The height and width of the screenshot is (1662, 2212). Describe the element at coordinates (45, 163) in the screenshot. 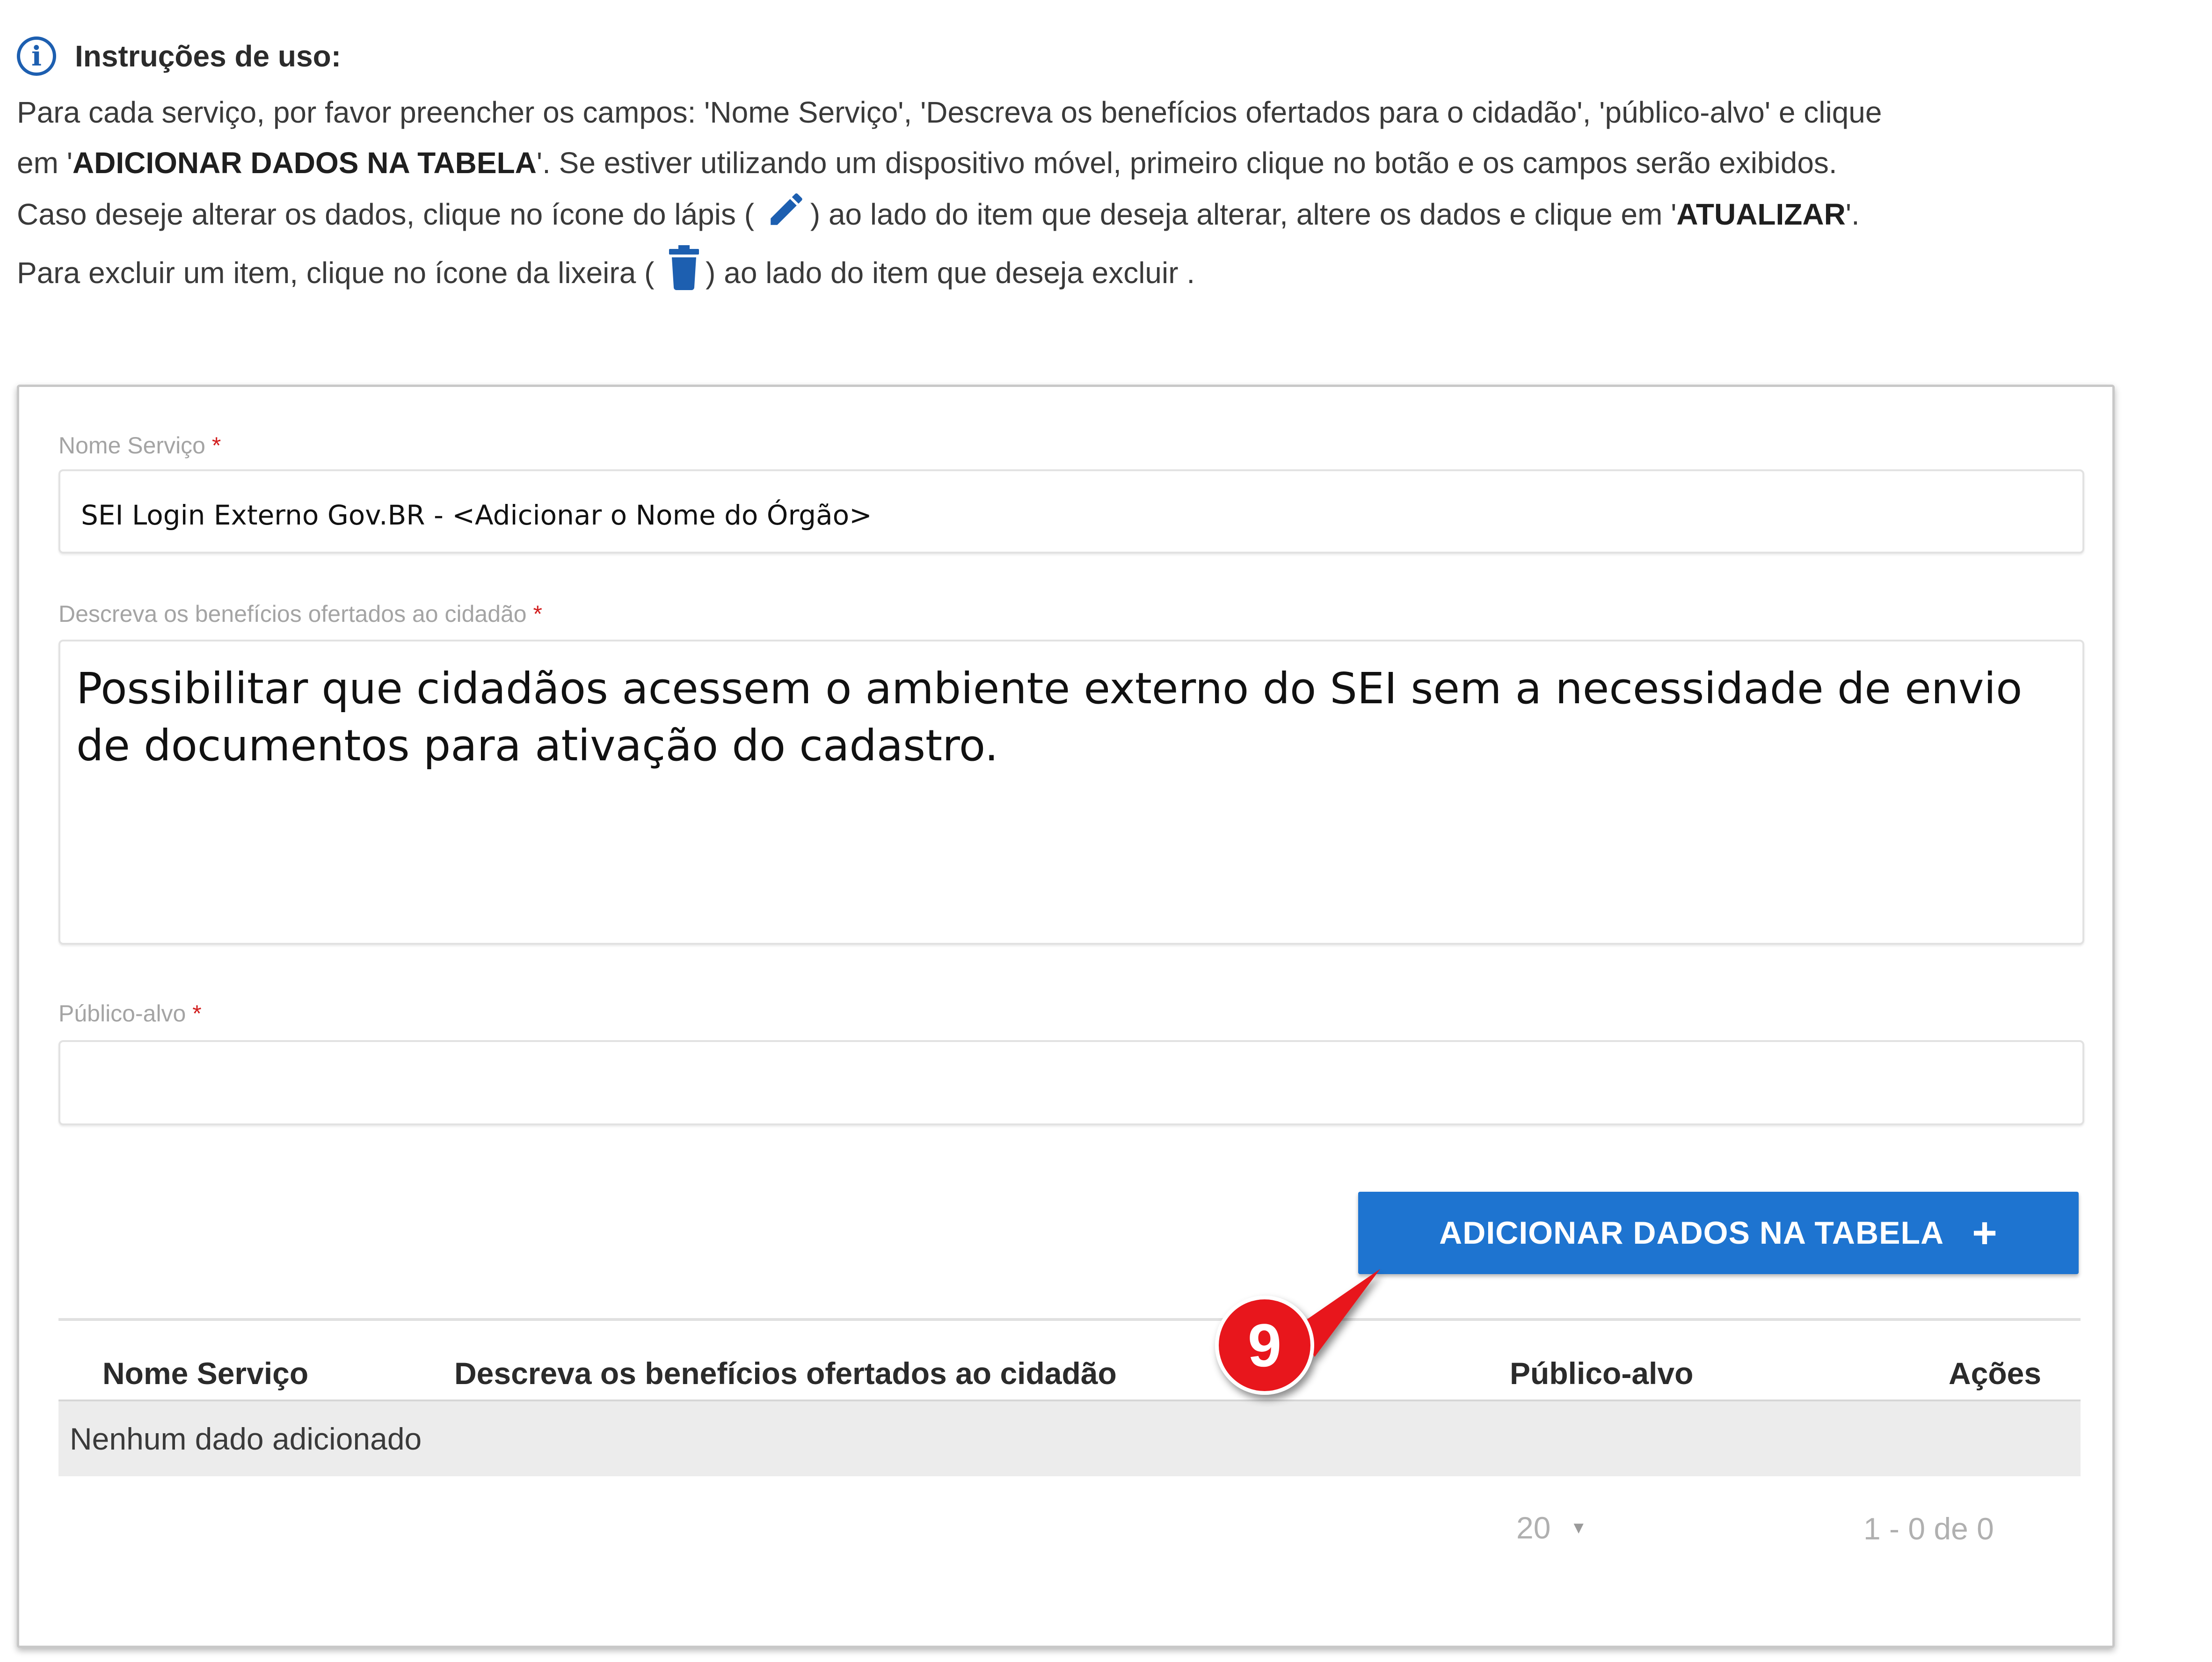

I see `instructions-line-2-pre: em '` at that location.